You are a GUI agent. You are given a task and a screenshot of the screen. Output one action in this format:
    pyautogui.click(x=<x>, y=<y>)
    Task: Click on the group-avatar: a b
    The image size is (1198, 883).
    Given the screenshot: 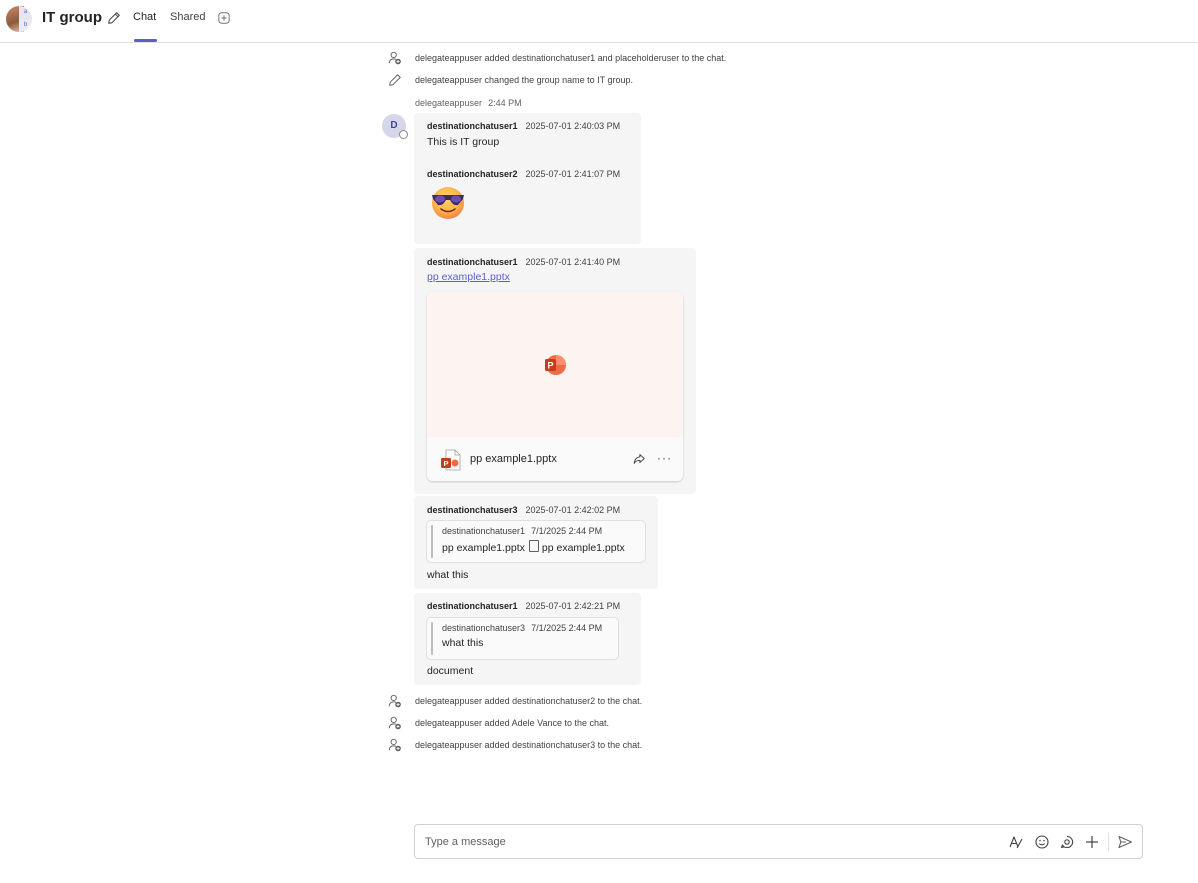 What is the action you would take?
    pyautogui.click(x=19, y=19)
    